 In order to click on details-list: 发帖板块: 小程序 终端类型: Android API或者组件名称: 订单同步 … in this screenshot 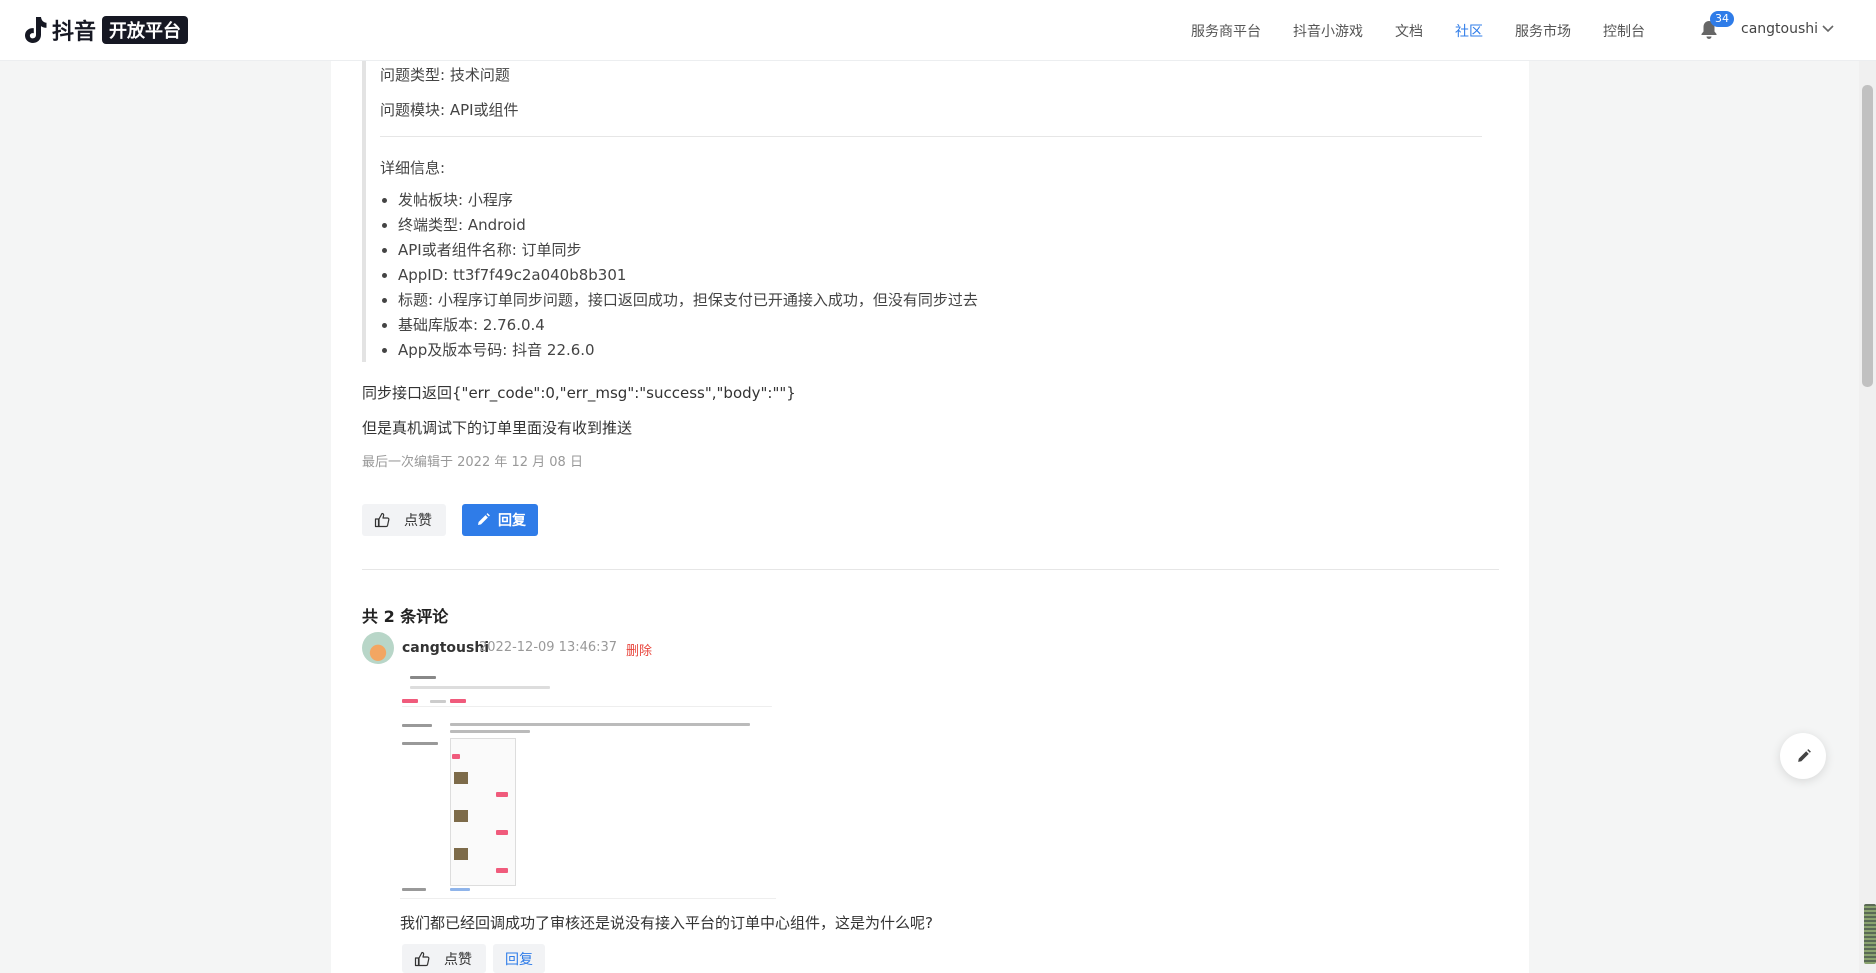, I will do `click(679, 275)`.